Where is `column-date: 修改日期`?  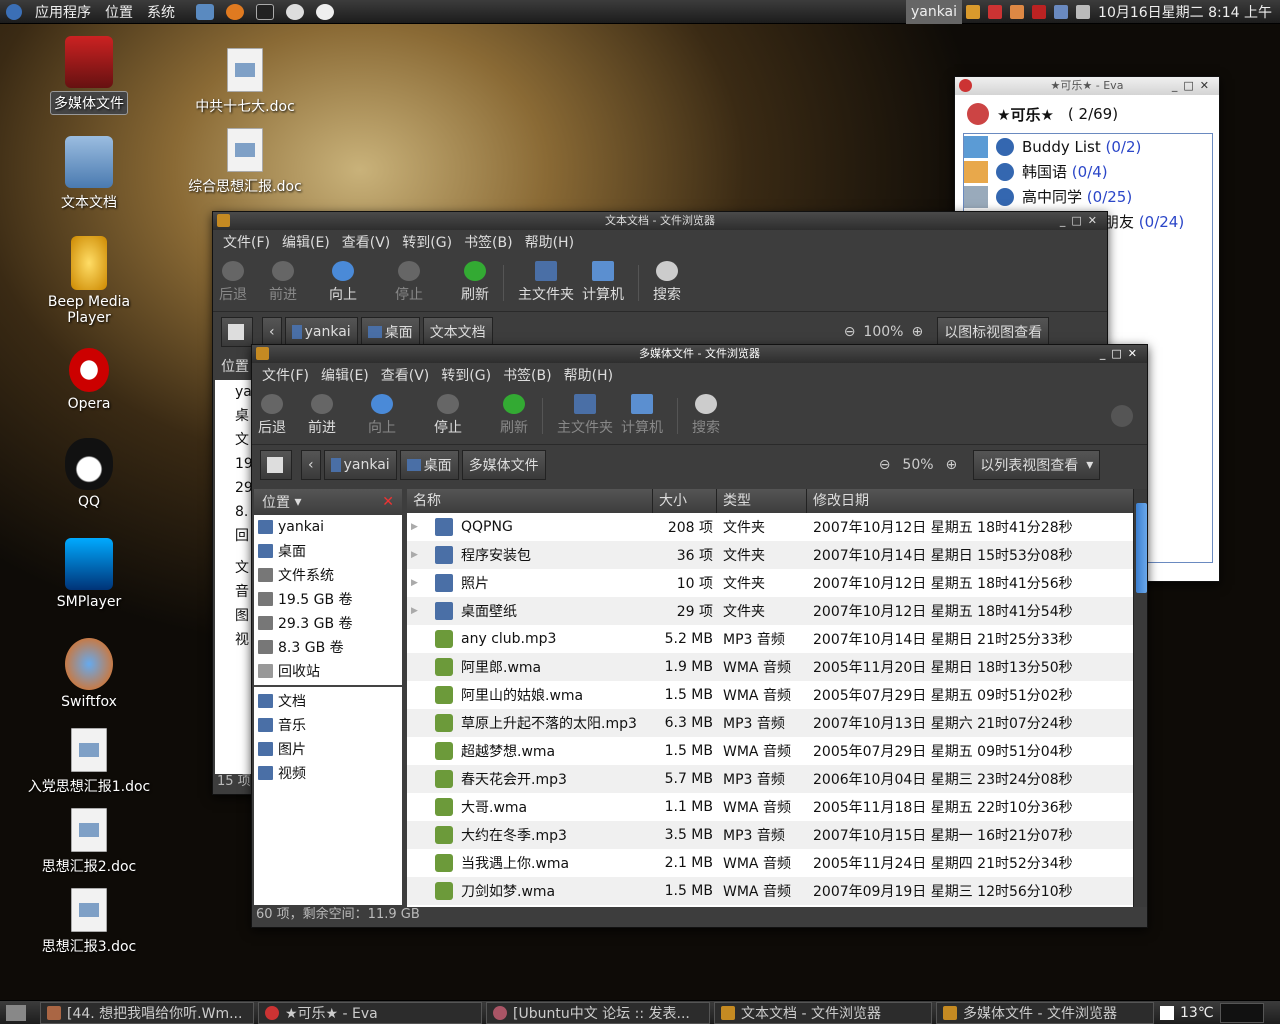
column-date: 修改日期 is located at coordinates (970, 501).